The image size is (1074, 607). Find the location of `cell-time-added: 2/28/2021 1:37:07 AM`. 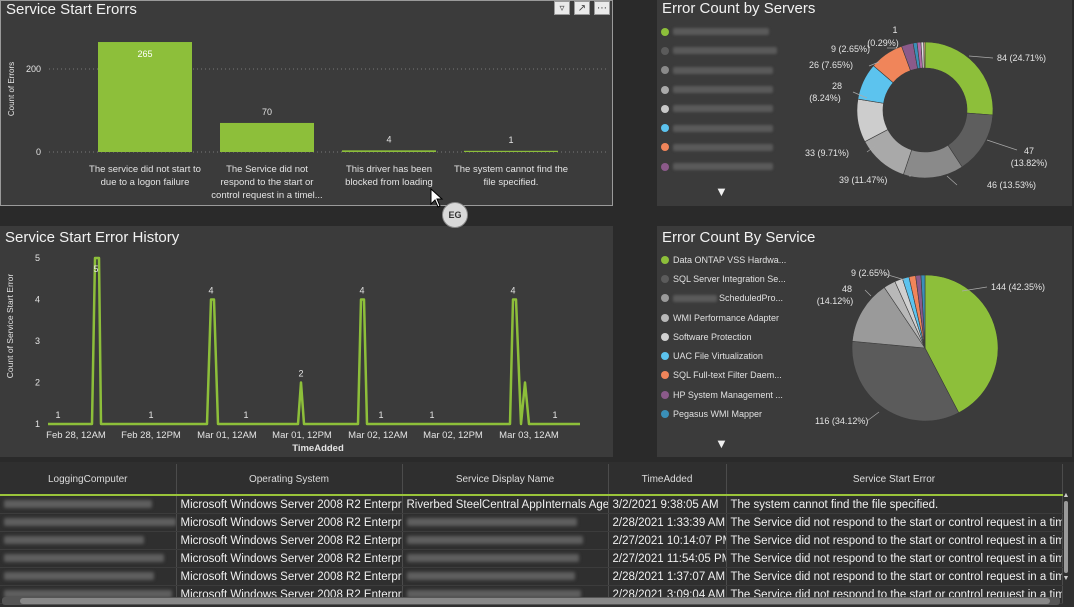

cell-time-added: 2/28/2021 1:37:07 AM is located at coordinates (667, 576).